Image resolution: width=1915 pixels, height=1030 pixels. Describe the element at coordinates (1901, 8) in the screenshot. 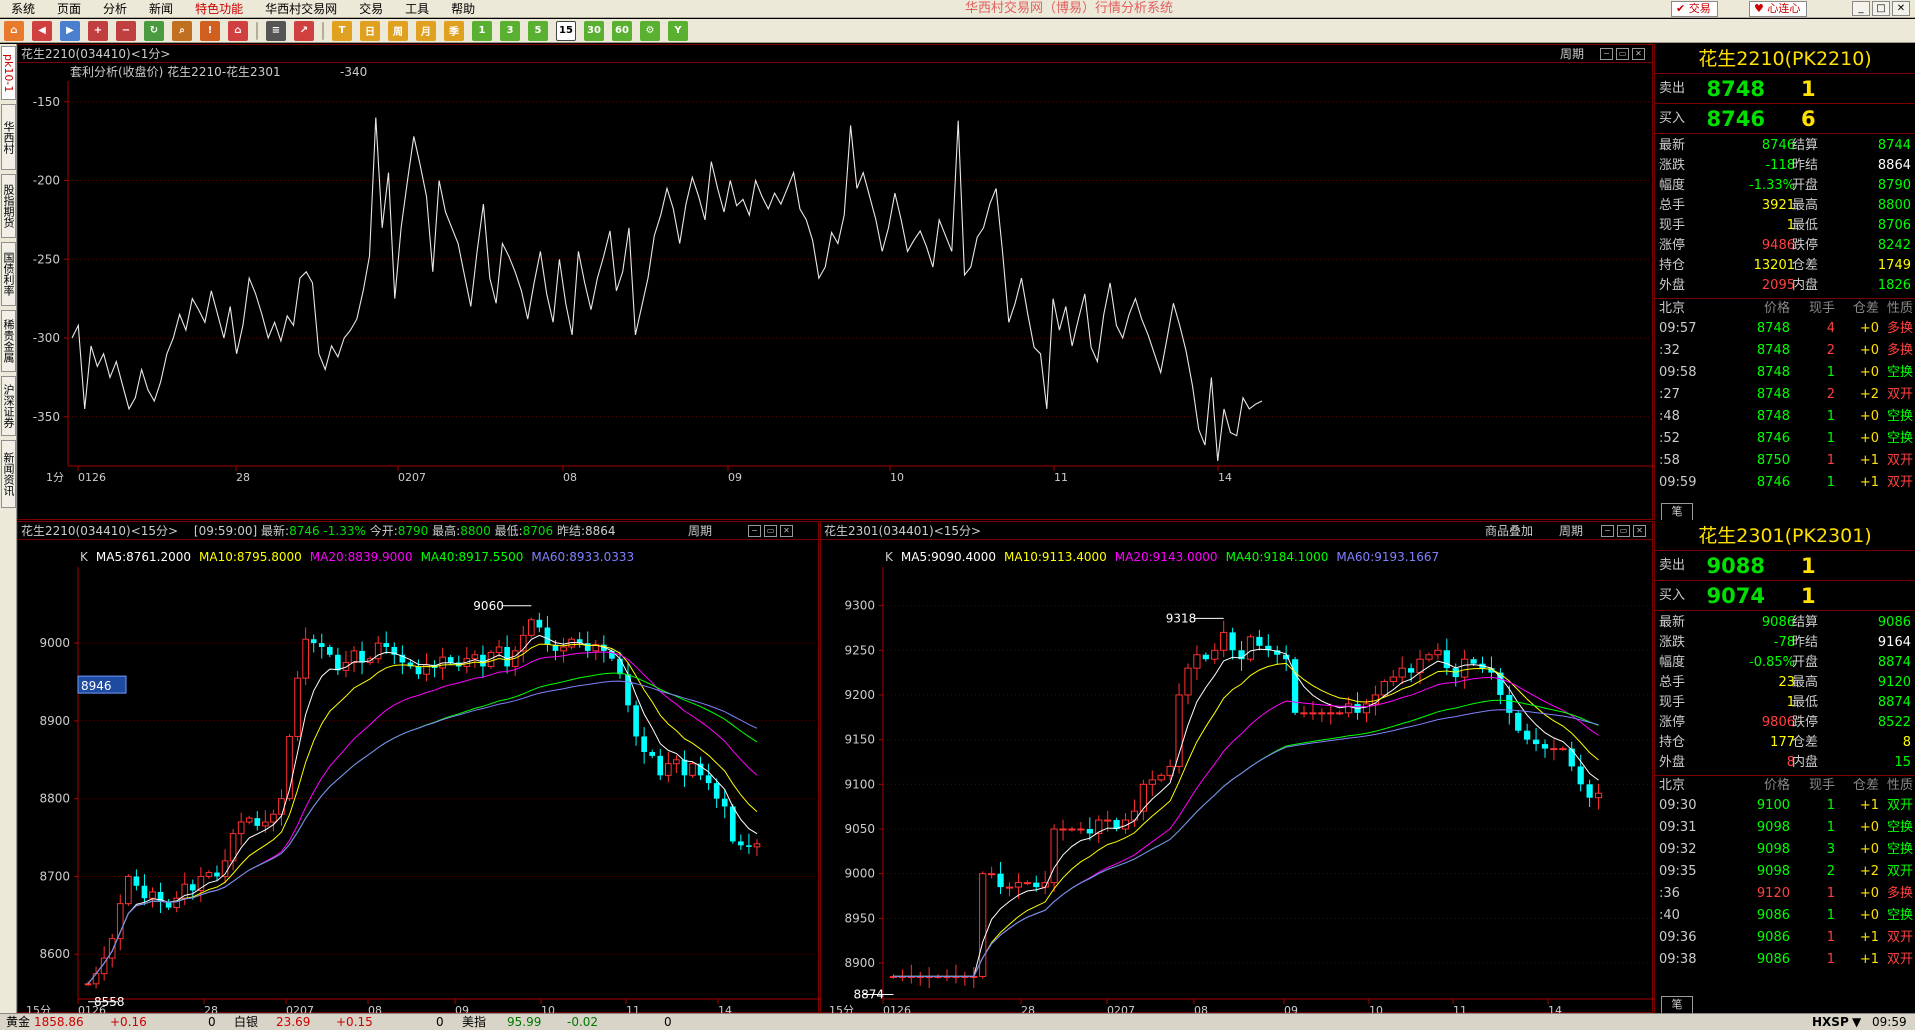

I see `close-icon: ✕` at that location.